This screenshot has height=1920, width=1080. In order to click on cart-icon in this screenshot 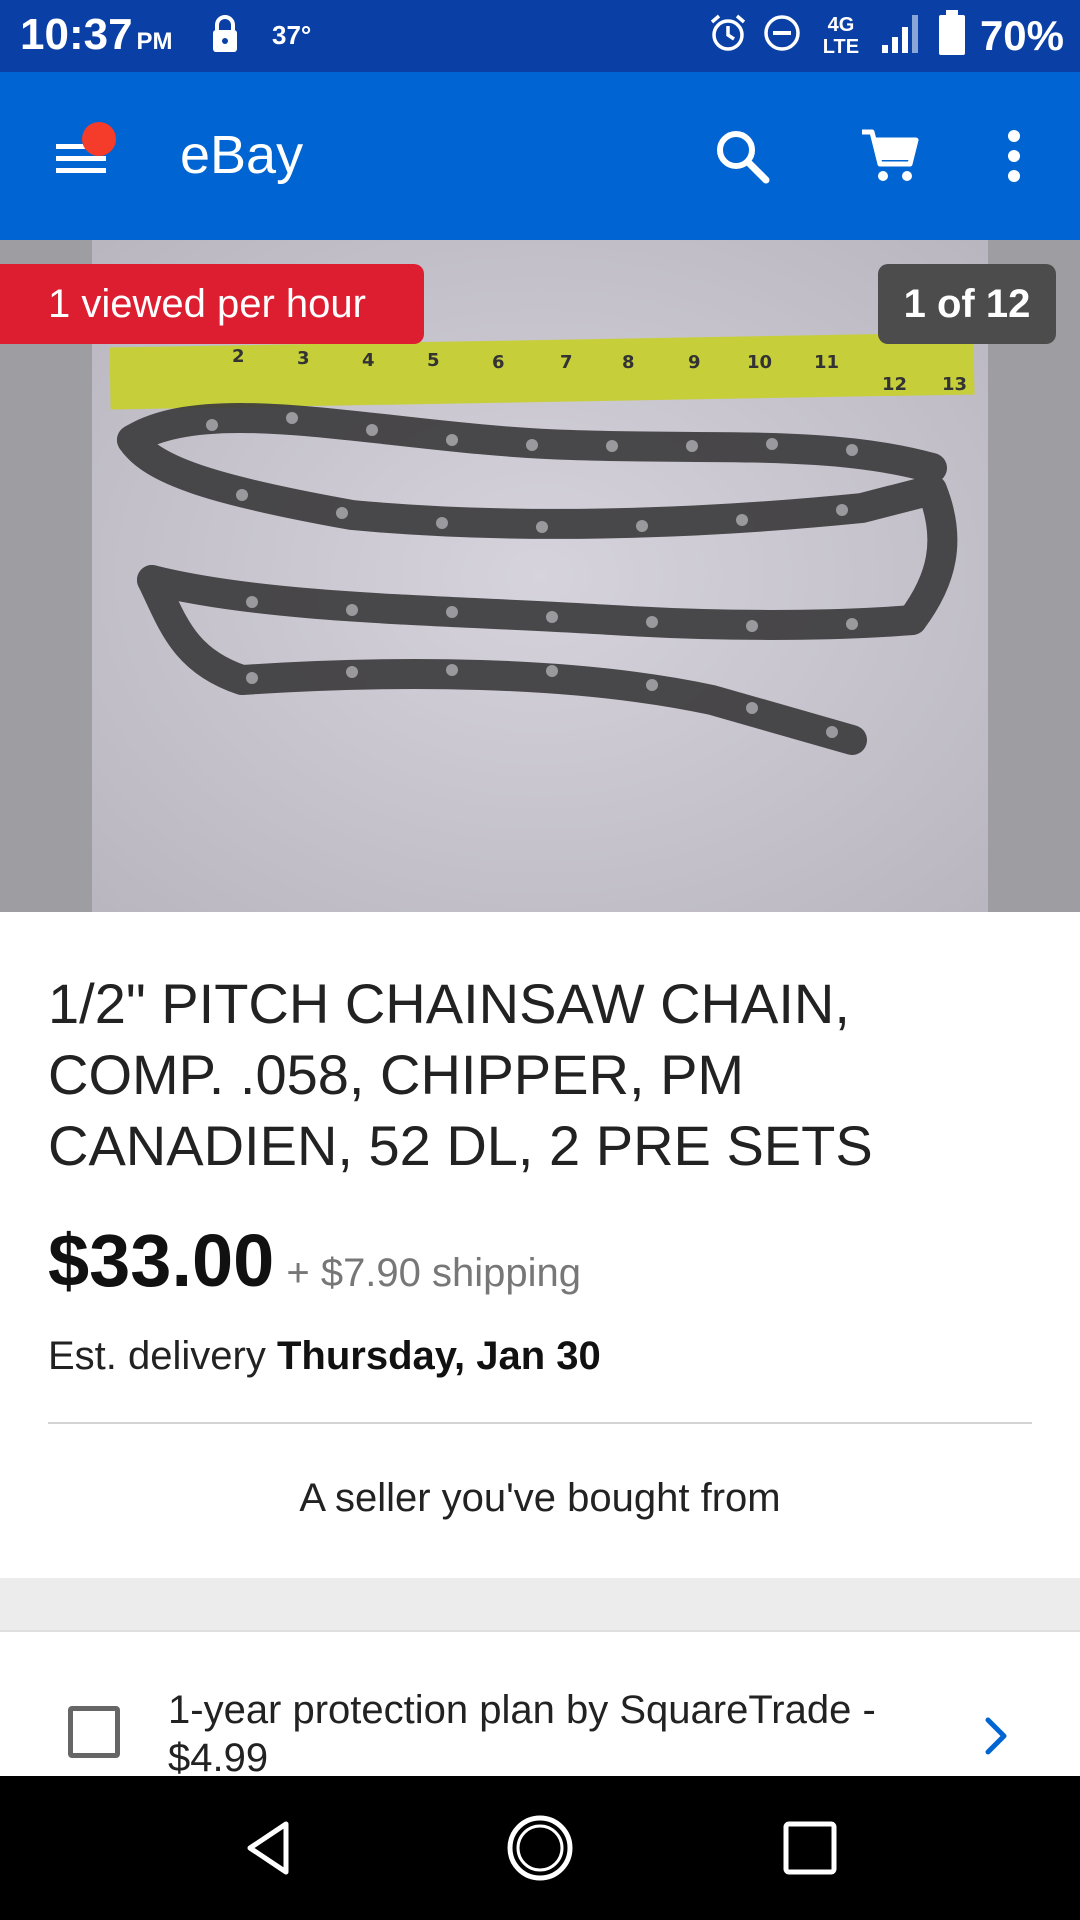, I will do `click(890, 160)`.